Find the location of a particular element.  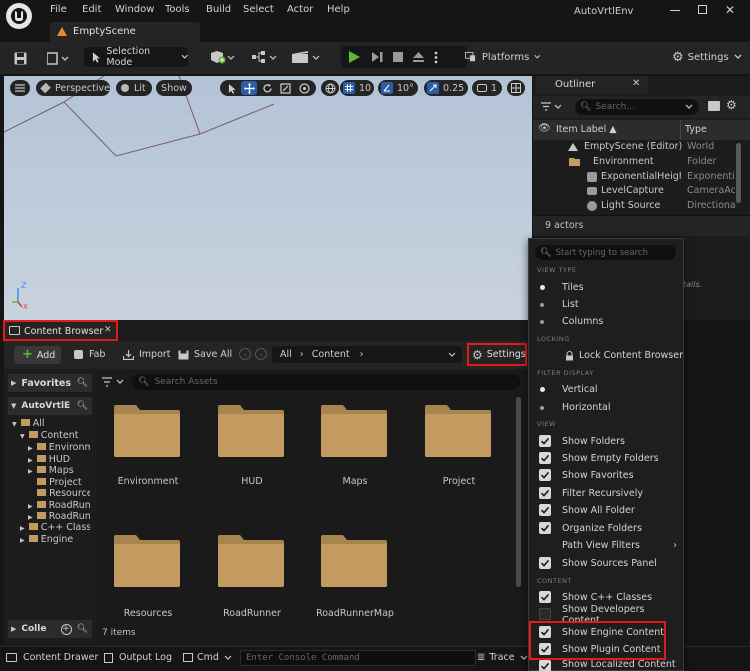

outliner-close-icon: ✕ is located at coordinates (636, 83).